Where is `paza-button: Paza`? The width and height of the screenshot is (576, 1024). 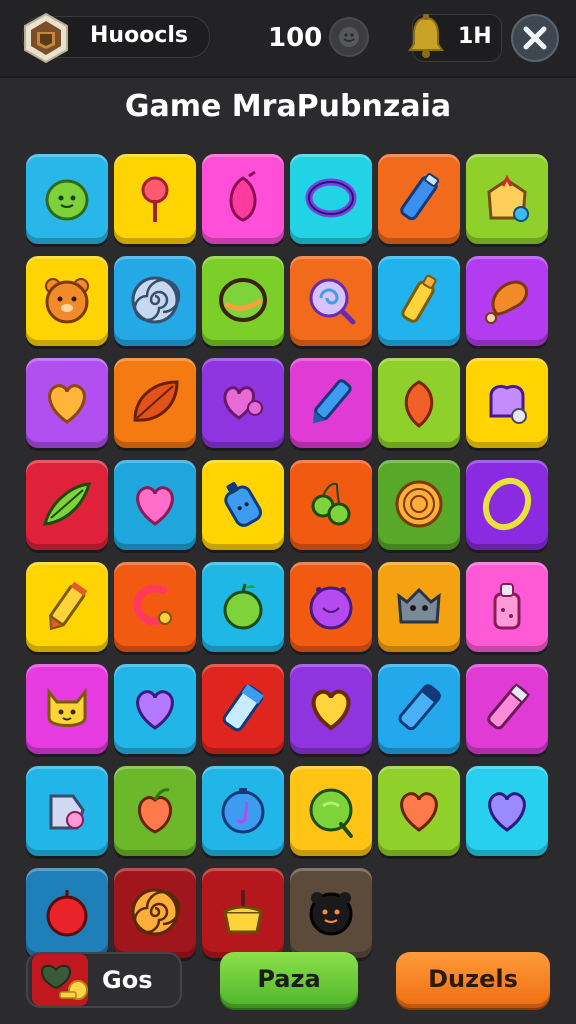 paza-button: Paza is located at coordinates (289, 980).